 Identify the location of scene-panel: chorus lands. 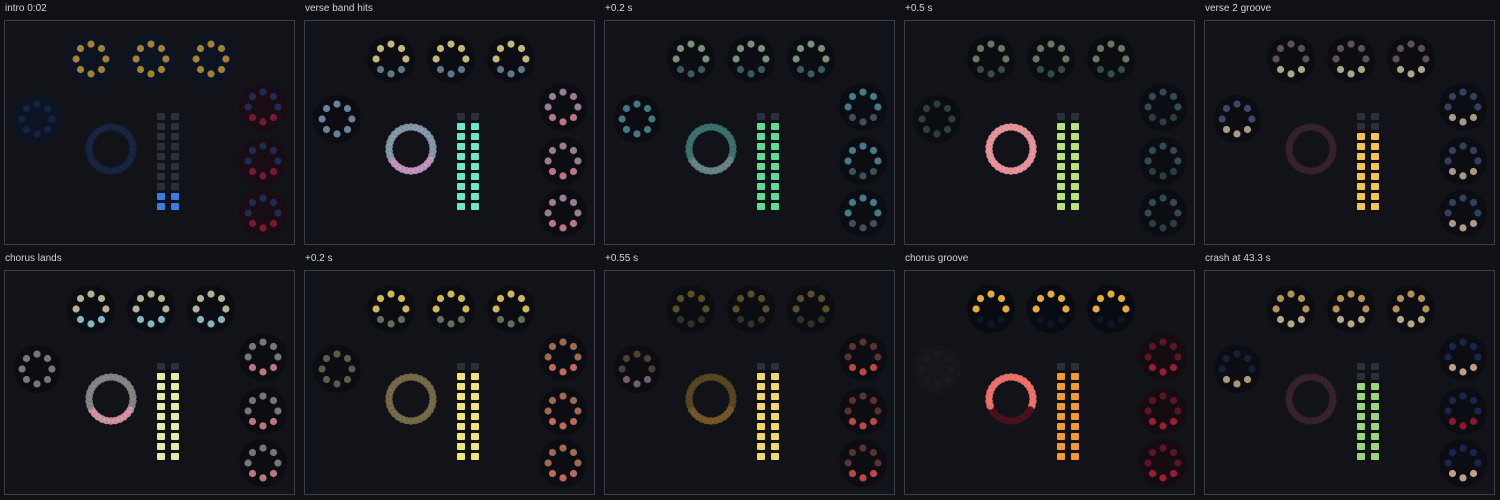
(150, 375).